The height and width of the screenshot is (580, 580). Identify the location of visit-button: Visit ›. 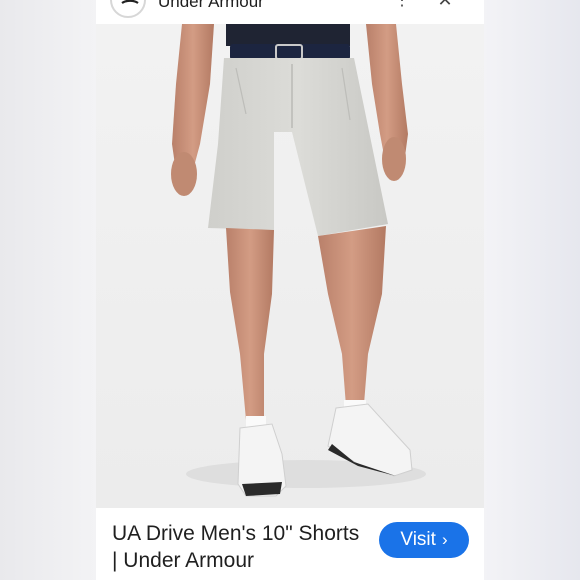
(424, 540).